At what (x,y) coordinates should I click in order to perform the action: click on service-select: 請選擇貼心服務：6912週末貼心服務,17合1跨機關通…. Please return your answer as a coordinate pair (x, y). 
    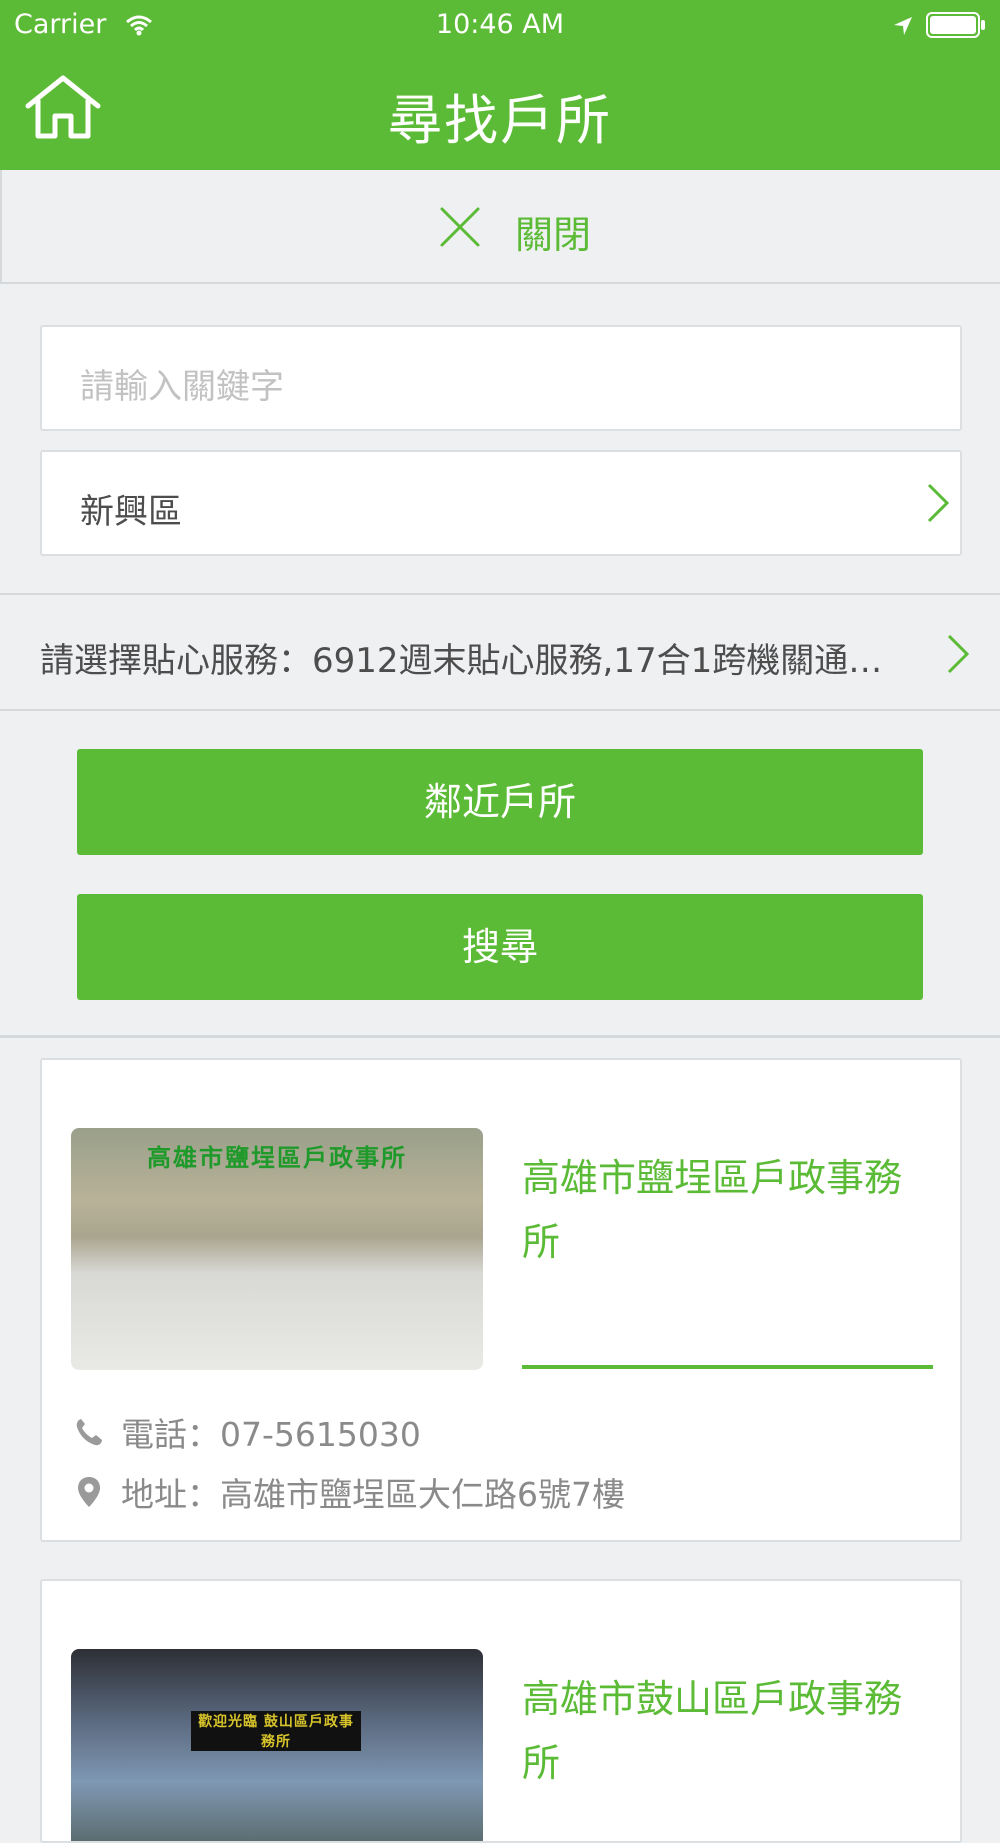
    Looking at the image, I should click on (500, 652).